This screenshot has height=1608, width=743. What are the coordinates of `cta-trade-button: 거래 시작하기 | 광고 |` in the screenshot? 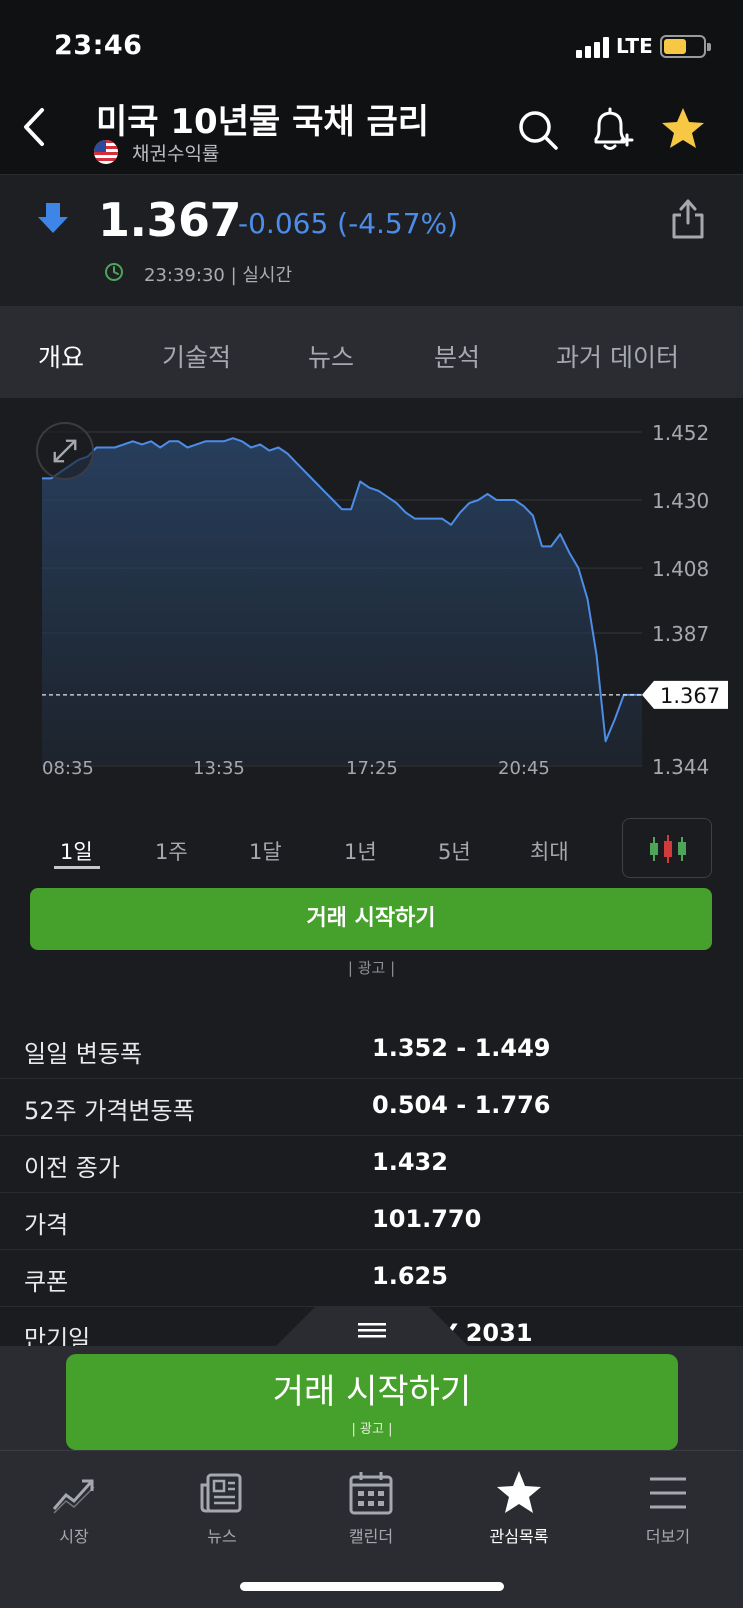 It's located at (372, 1402).